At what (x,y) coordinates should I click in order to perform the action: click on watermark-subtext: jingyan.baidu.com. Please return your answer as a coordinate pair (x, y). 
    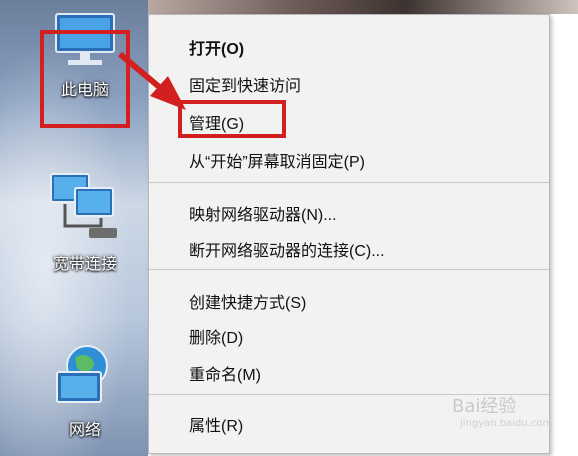
    Looking at the image, I should click on (506, 423).